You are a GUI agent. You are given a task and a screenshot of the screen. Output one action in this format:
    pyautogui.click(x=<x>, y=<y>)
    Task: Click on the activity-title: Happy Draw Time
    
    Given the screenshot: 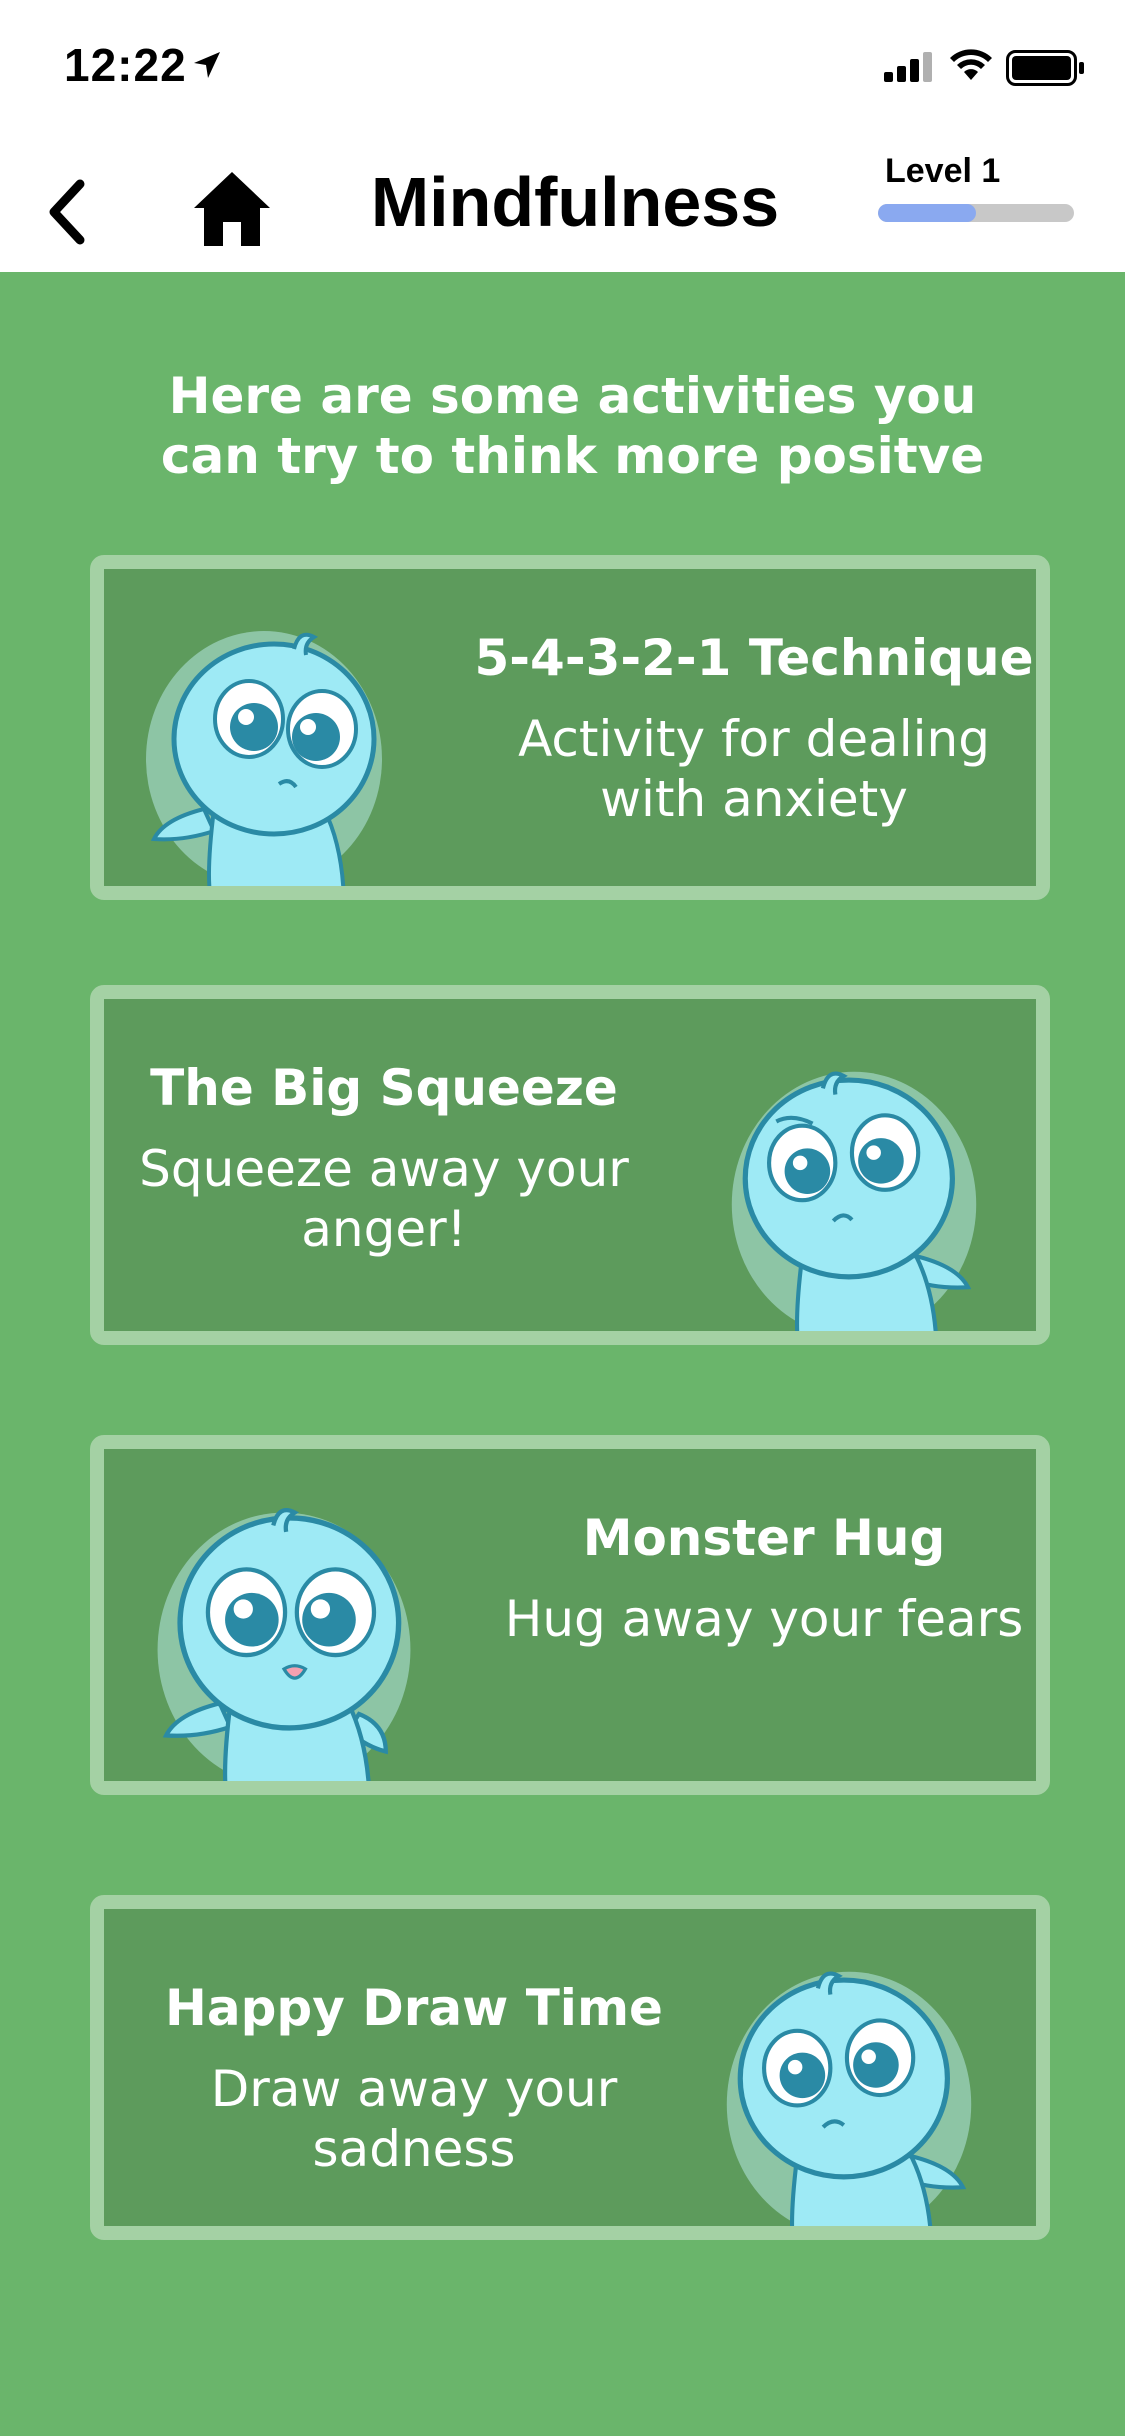 What is the action you would take?
    pyautogui.click(x=414, y=2008)
    